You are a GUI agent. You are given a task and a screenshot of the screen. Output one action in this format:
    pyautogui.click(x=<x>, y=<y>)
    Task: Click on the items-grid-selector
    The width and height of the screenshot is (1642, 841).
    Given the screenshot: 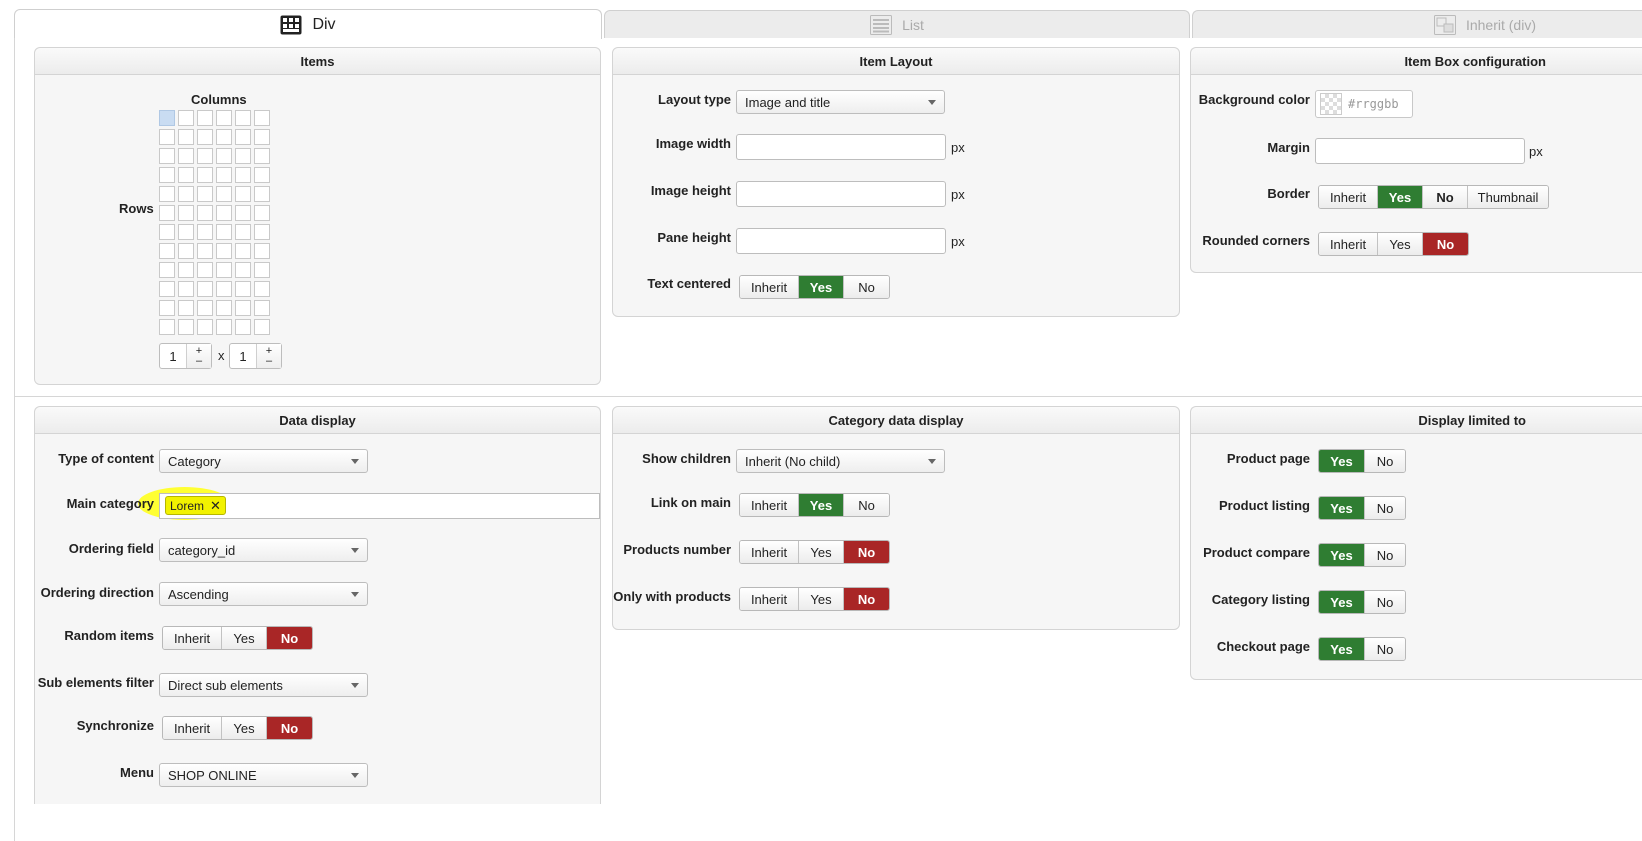 What is the action you would take?
    pyautogui.click(x=214, y=222)
    